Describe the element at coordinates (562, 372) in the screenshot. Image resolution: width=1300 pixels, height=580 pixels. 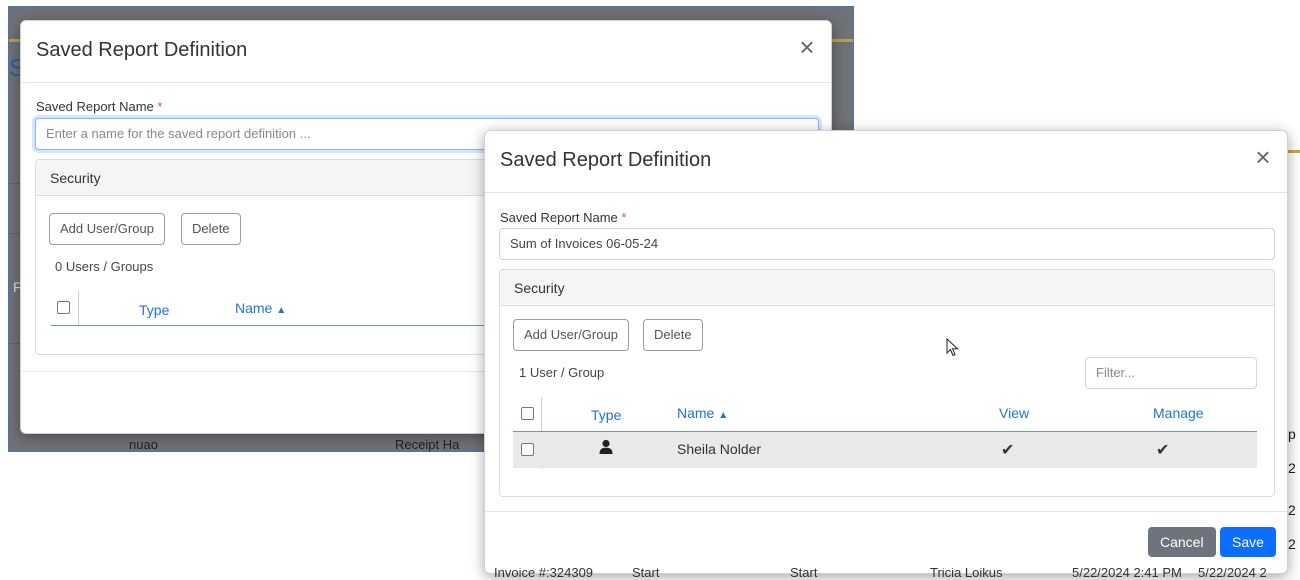
I see `user-group-count: 1 User / Group` at that location.